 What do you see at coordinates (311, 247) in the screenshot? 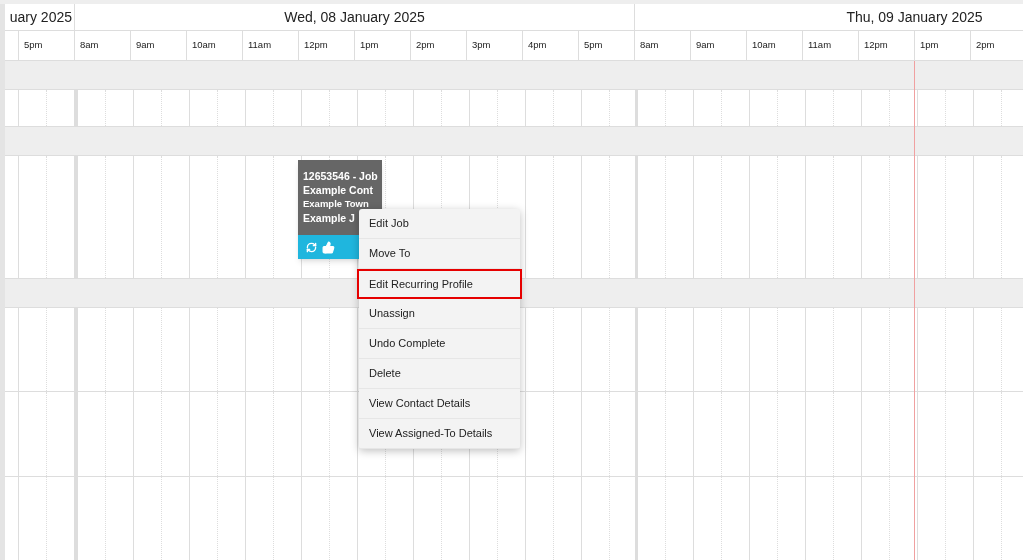
I see `sync-icon` at bounding box center [311, 247].